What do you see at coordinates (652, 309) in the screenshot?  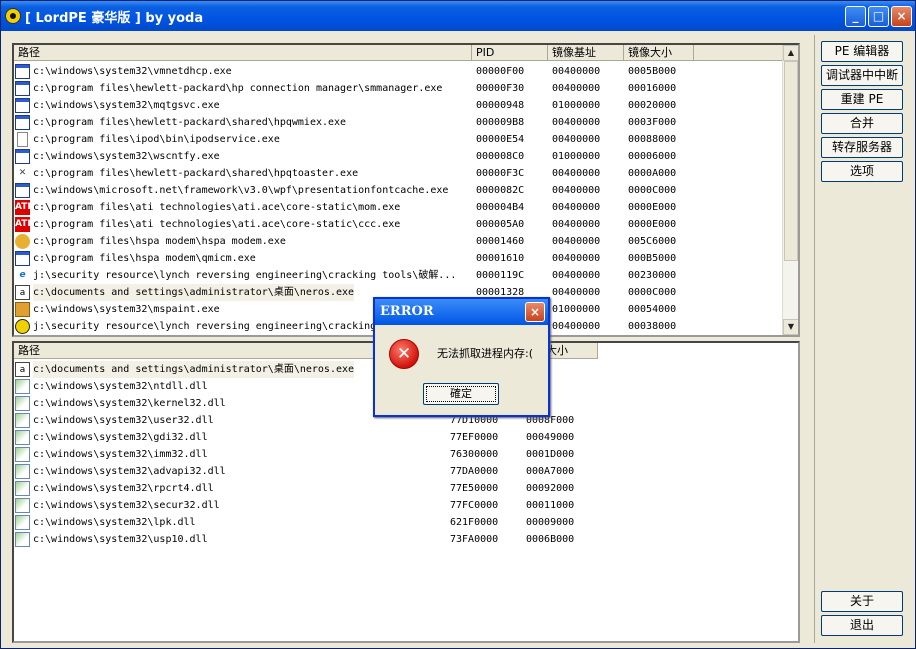 I see `cell-size: 00054000` at bounding box center [652, 309].